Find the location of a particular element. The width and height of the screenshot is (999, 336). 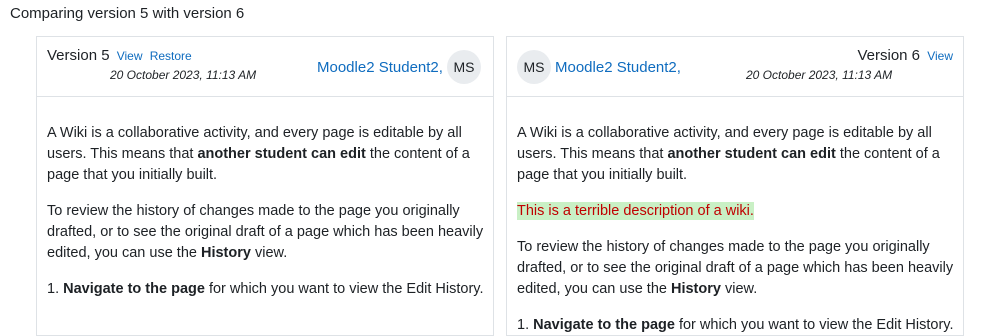

user-block-left: Moodle2 Student2, MS is located at coordinates (399, 67).